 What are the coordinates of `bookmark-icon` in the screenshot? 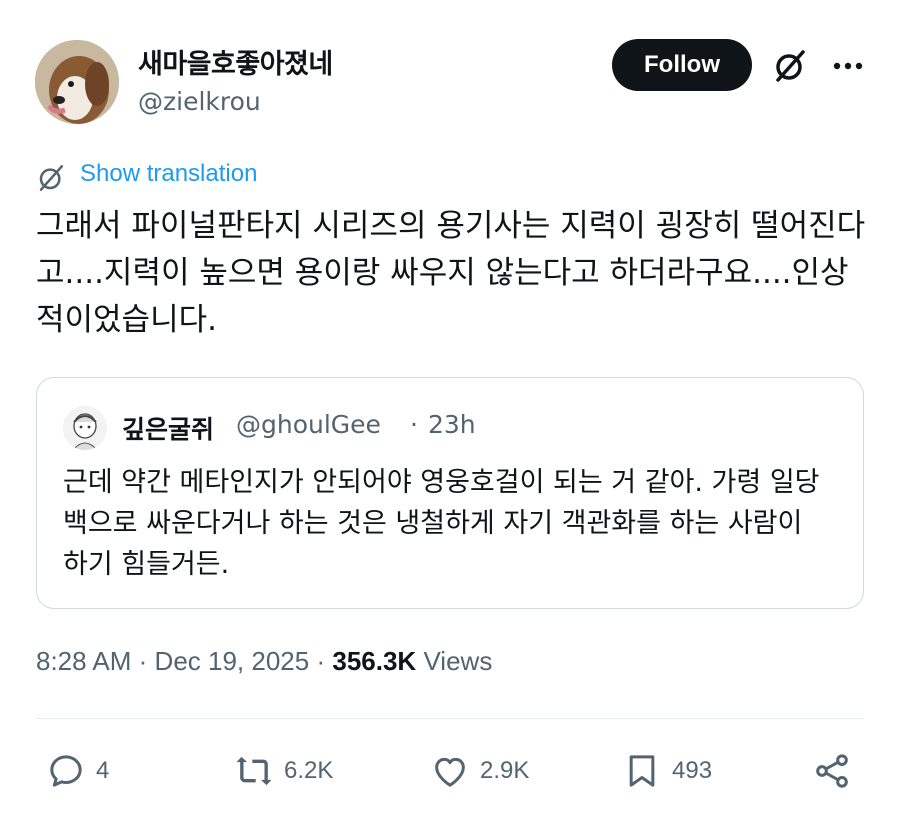 It's located at (642, 771).